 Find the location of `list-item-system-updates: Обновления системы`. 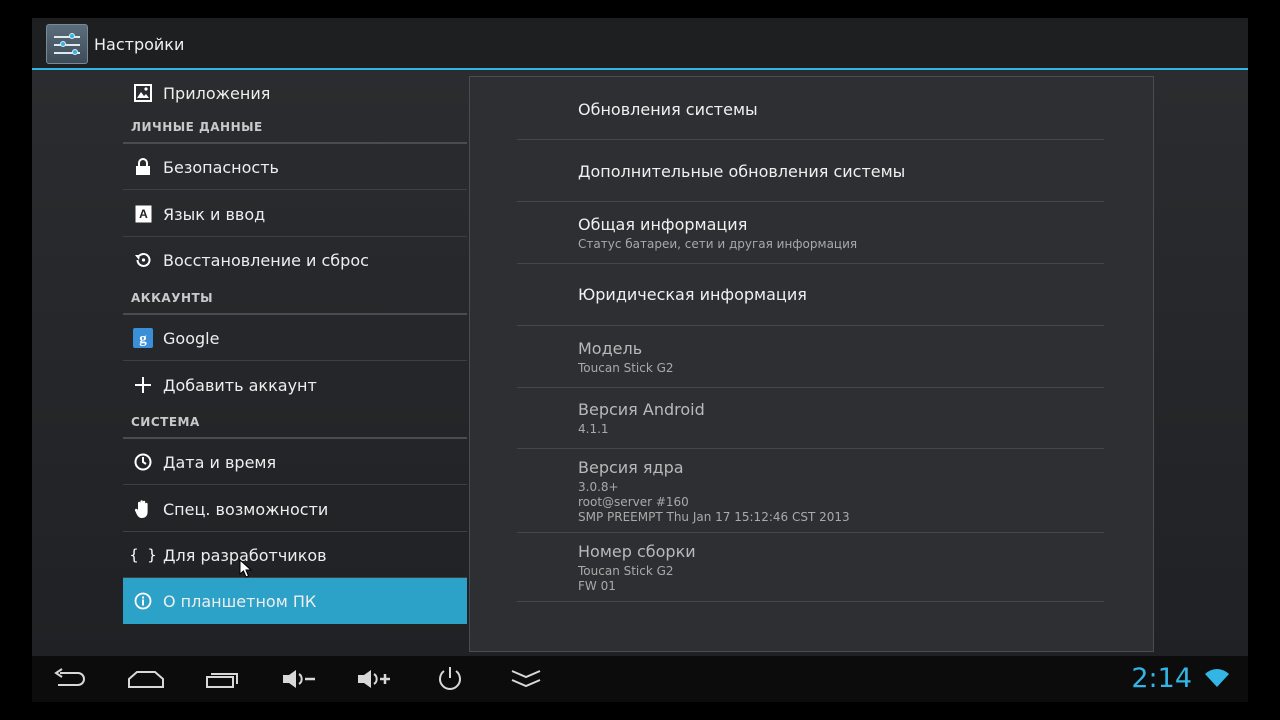

list-item-system-updates: Обновления системы is located at coordinates (810, 108).